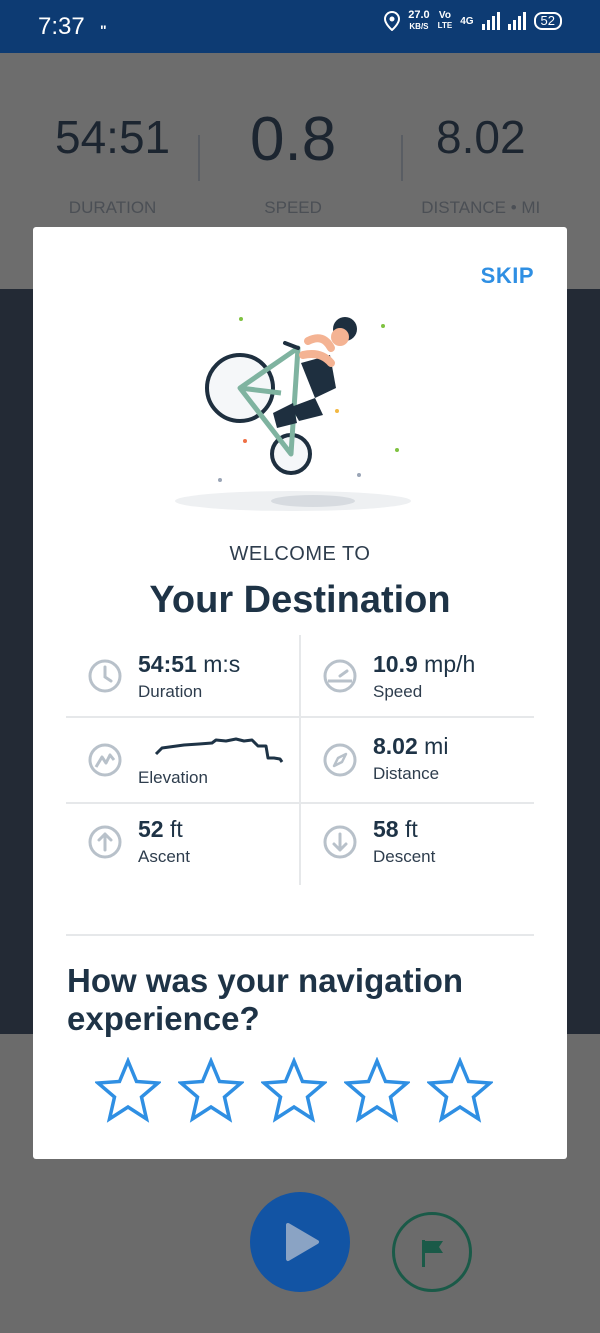  I want to click on speed-label: Speed, so click(398, 691).